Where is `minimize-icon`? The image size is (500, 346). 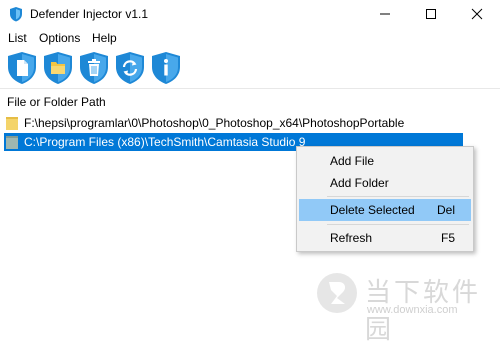
minimize-icon is located at coordinates (385, 14).